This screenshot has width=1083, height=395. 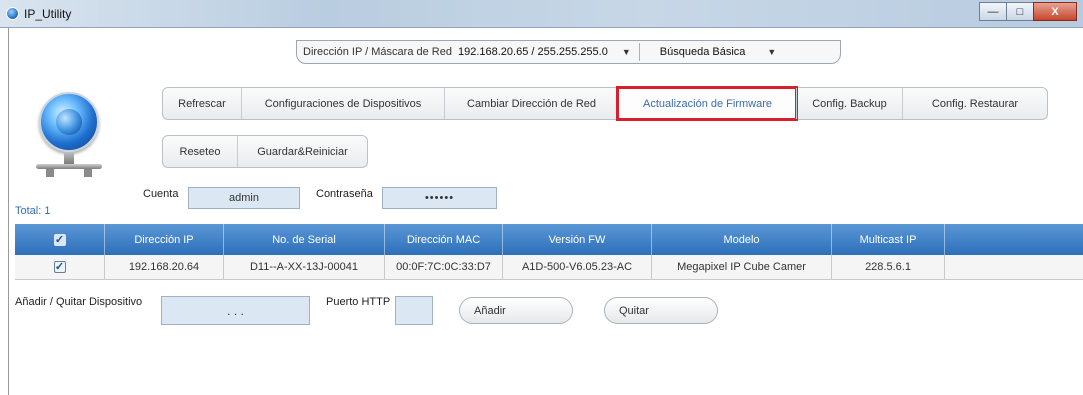 I want to click on select-all-checkbox: ✓, so click(x=59, y=239).